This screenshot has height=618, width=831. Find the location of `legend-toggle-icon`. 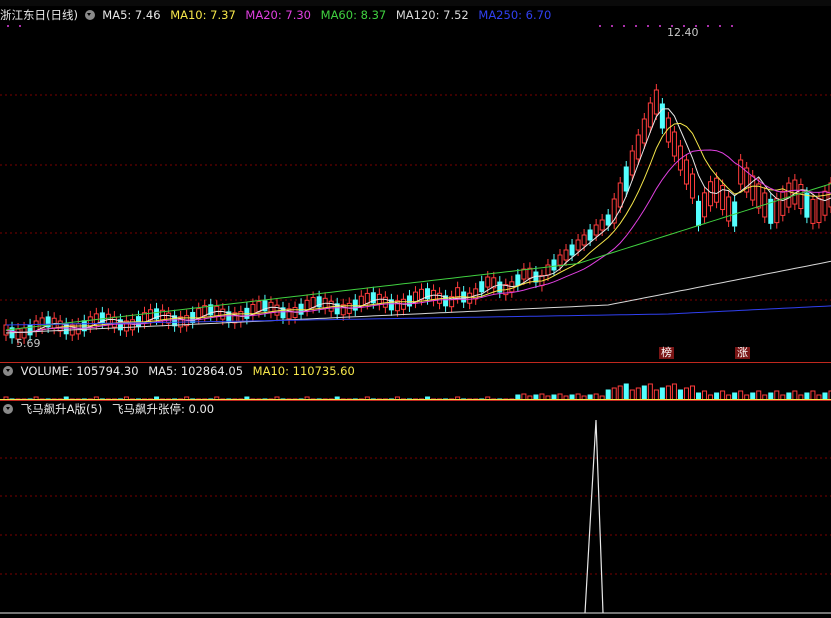

legend-toggle-icon is located at coordinates (89, 15).